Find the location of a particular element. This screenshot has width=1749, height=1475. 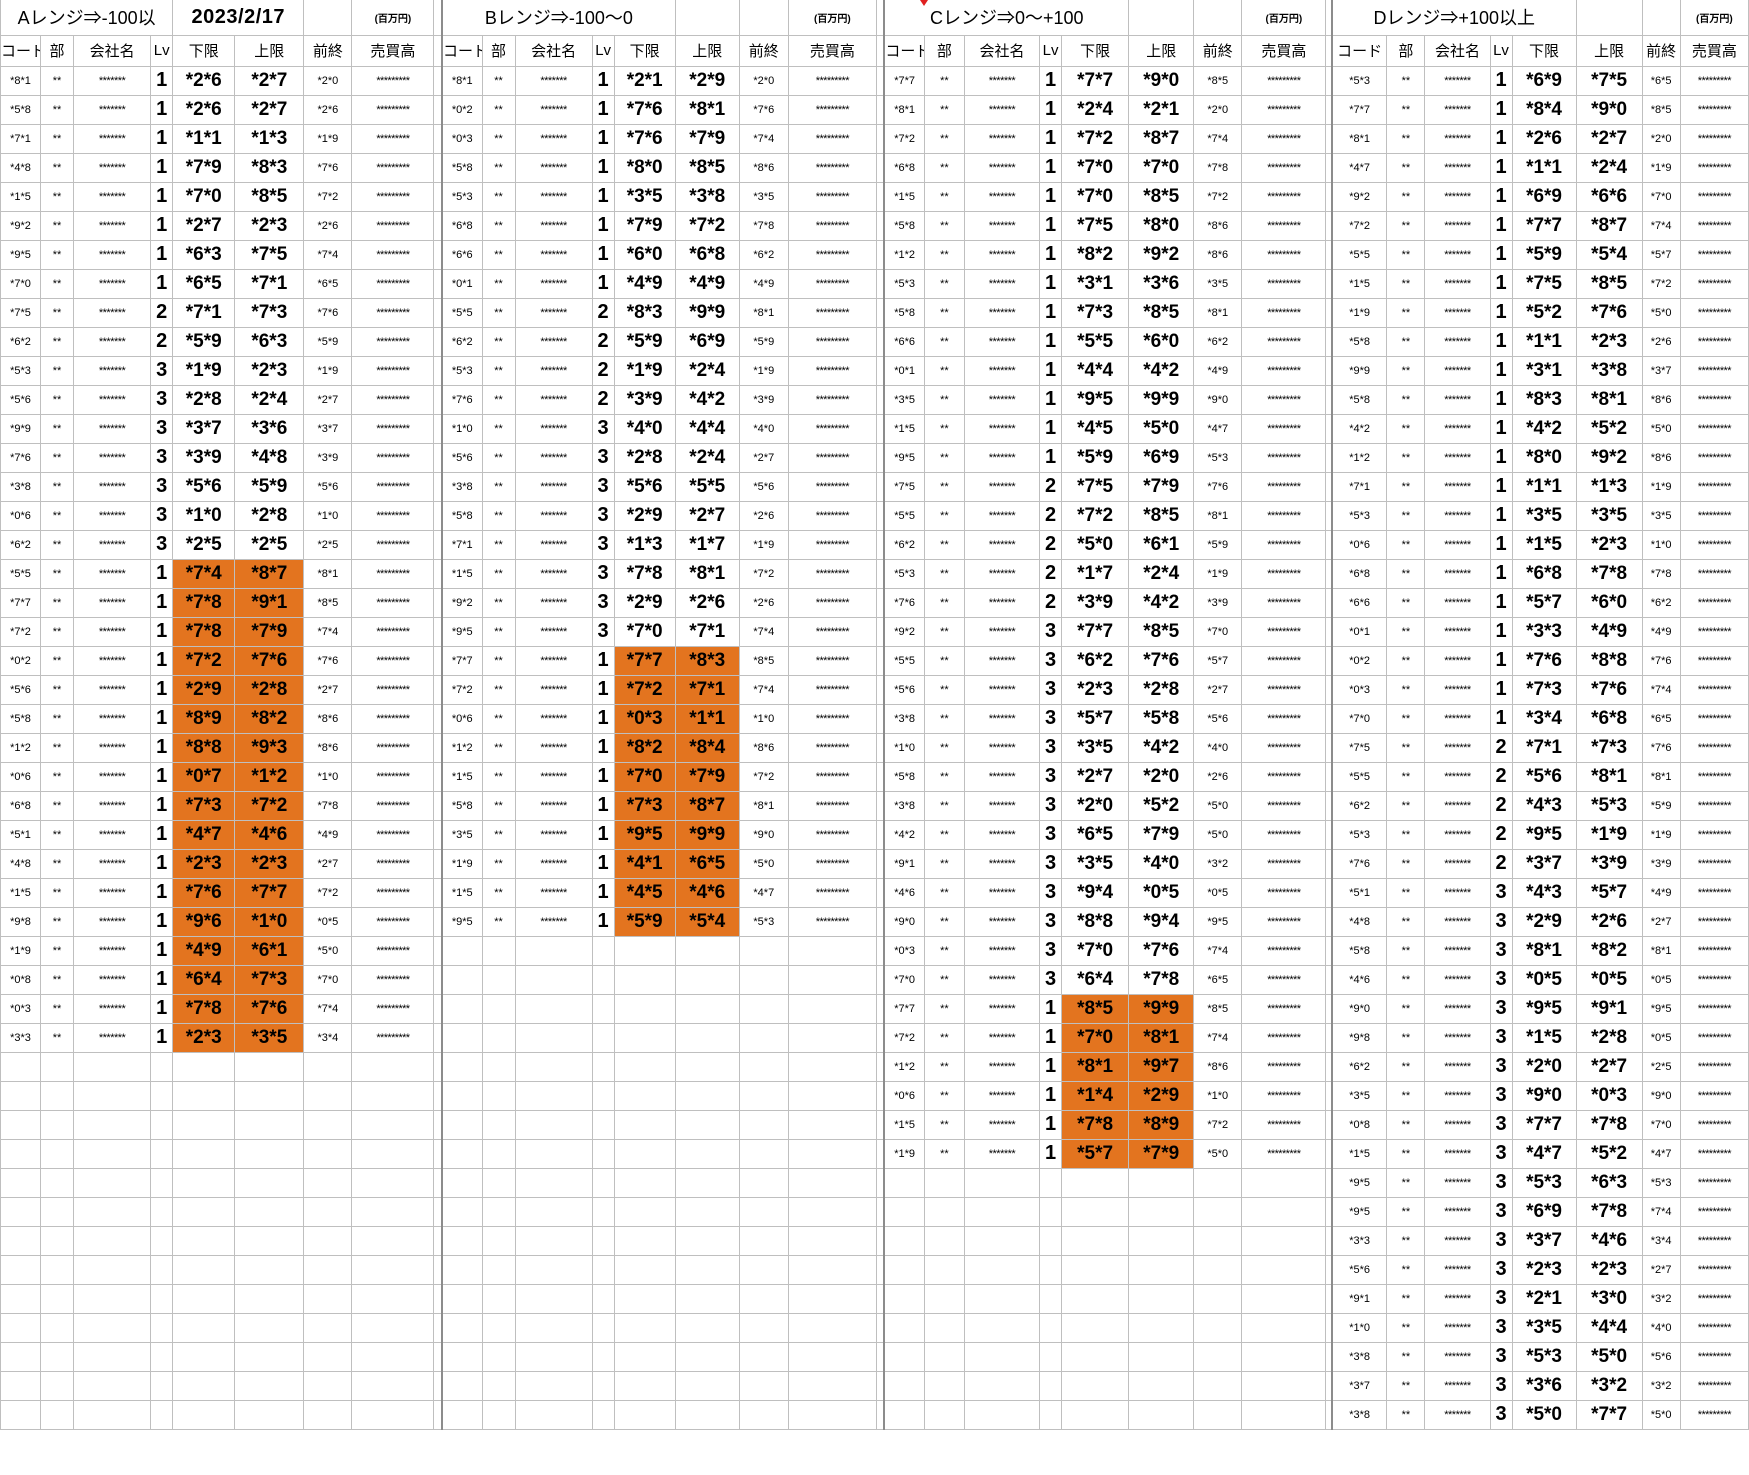

cell-code: *5*1 is located at coordinates (1359, 892).